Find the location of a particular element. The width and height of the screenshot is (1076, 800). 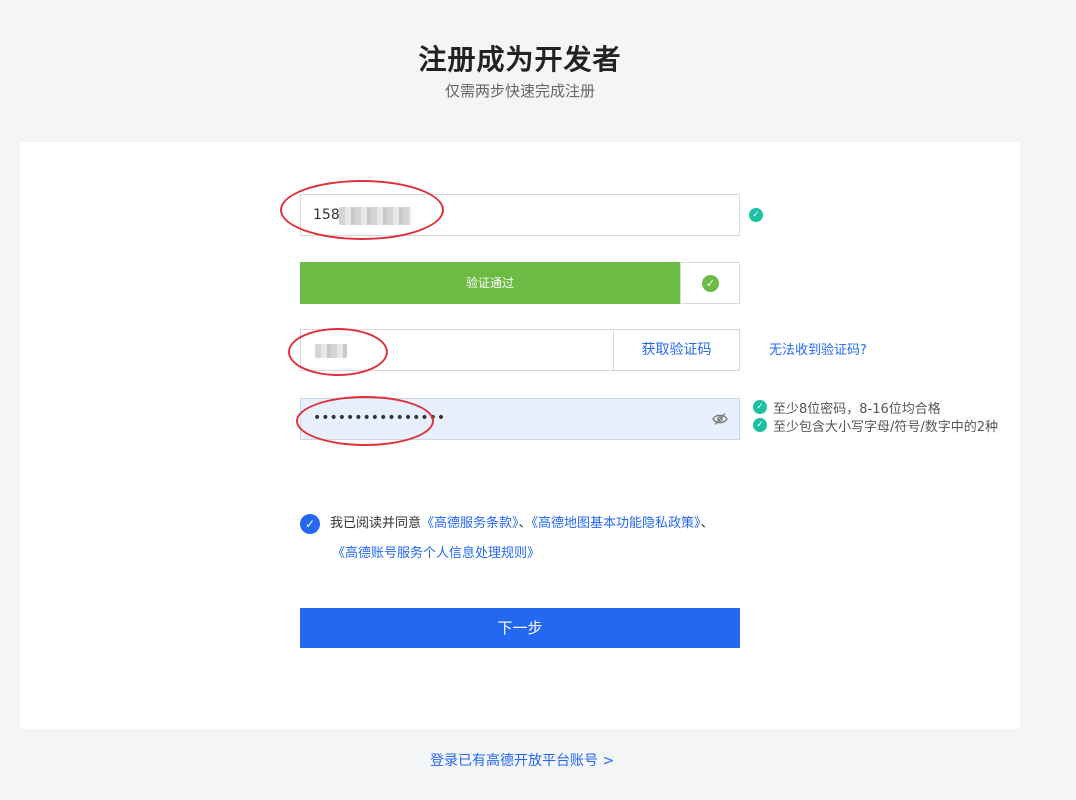

phone-value: 158 is located at coordinates (326, 215).